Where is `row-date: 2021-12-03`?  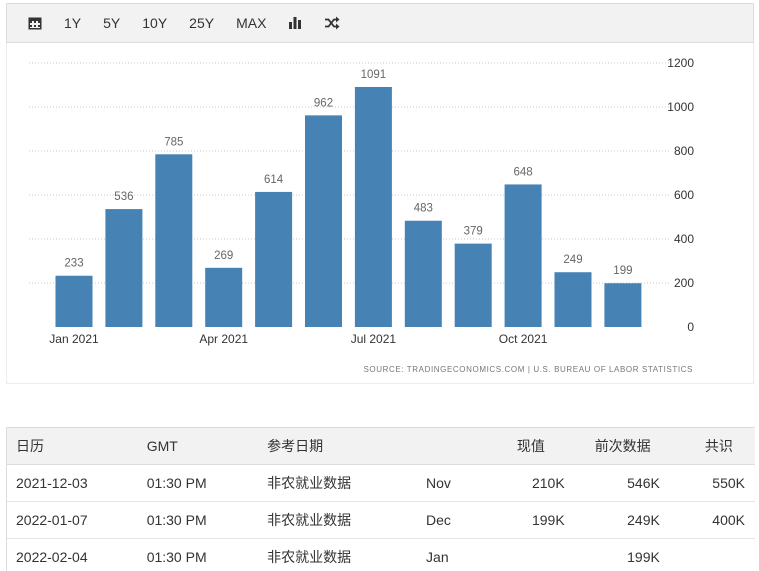 row-date: 2021-12-03 is located at coordinates (52, 483).